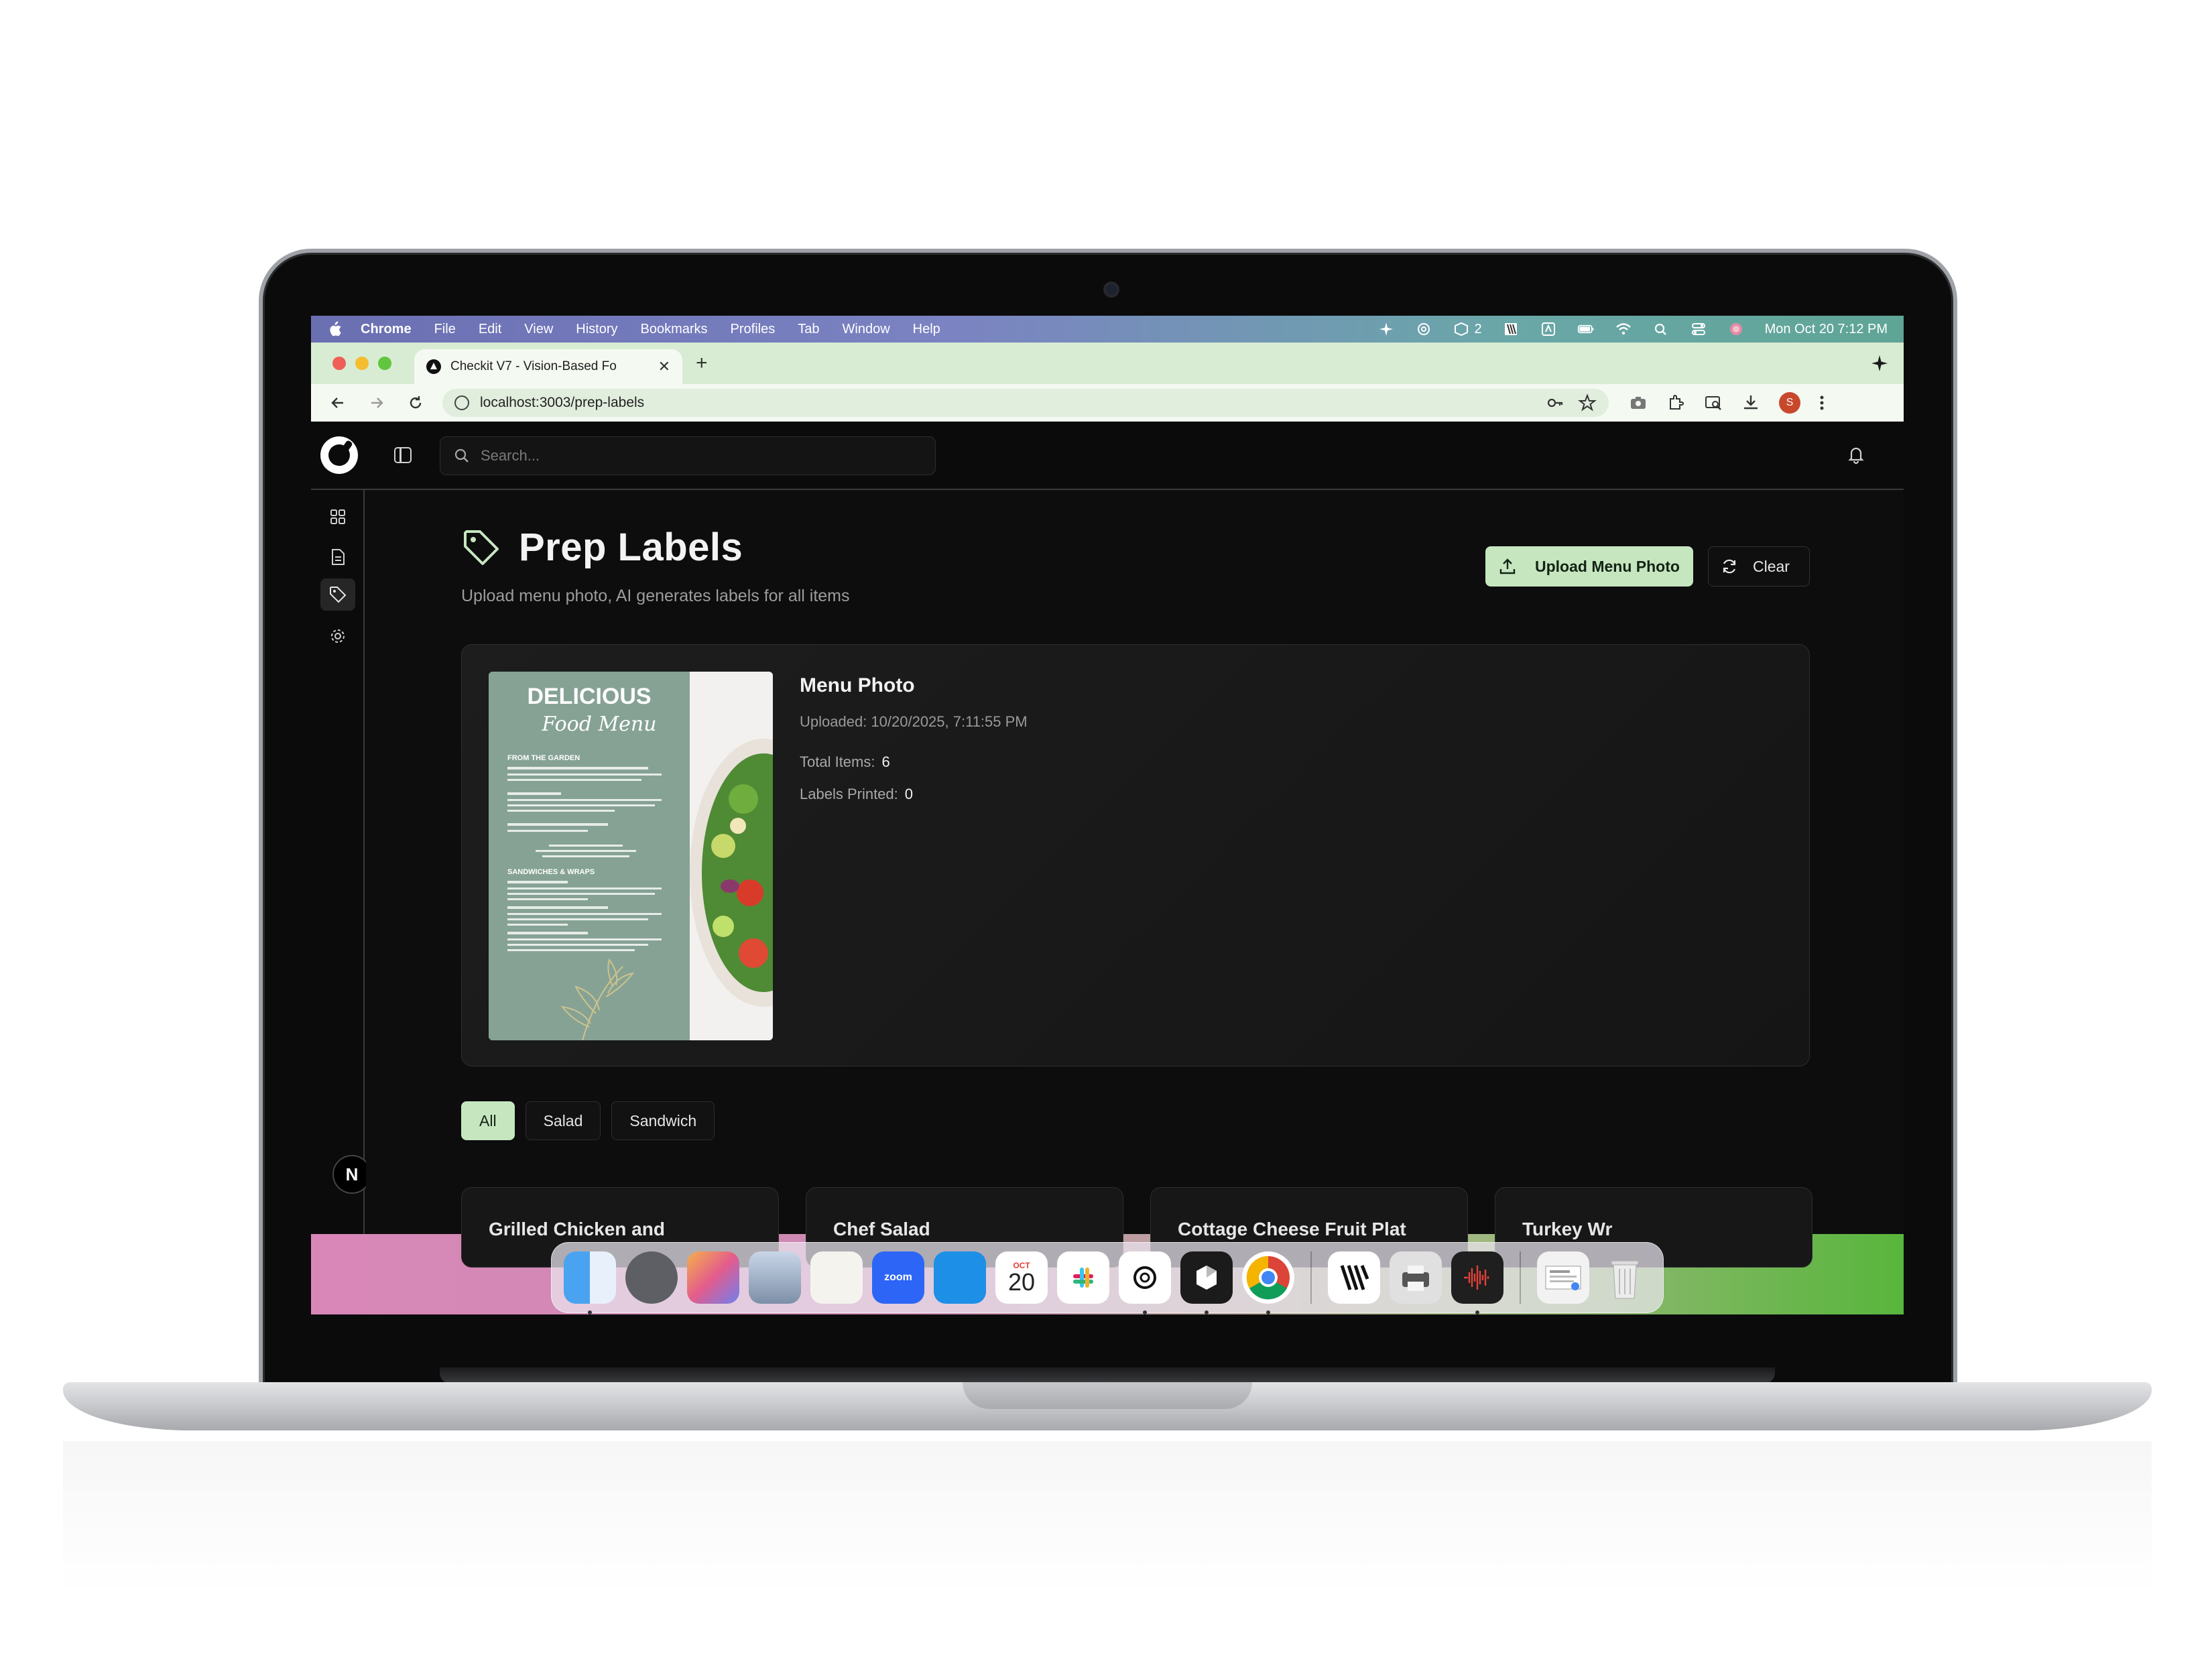  I want to click on filter-salad: Salad, so click(563, 1120).